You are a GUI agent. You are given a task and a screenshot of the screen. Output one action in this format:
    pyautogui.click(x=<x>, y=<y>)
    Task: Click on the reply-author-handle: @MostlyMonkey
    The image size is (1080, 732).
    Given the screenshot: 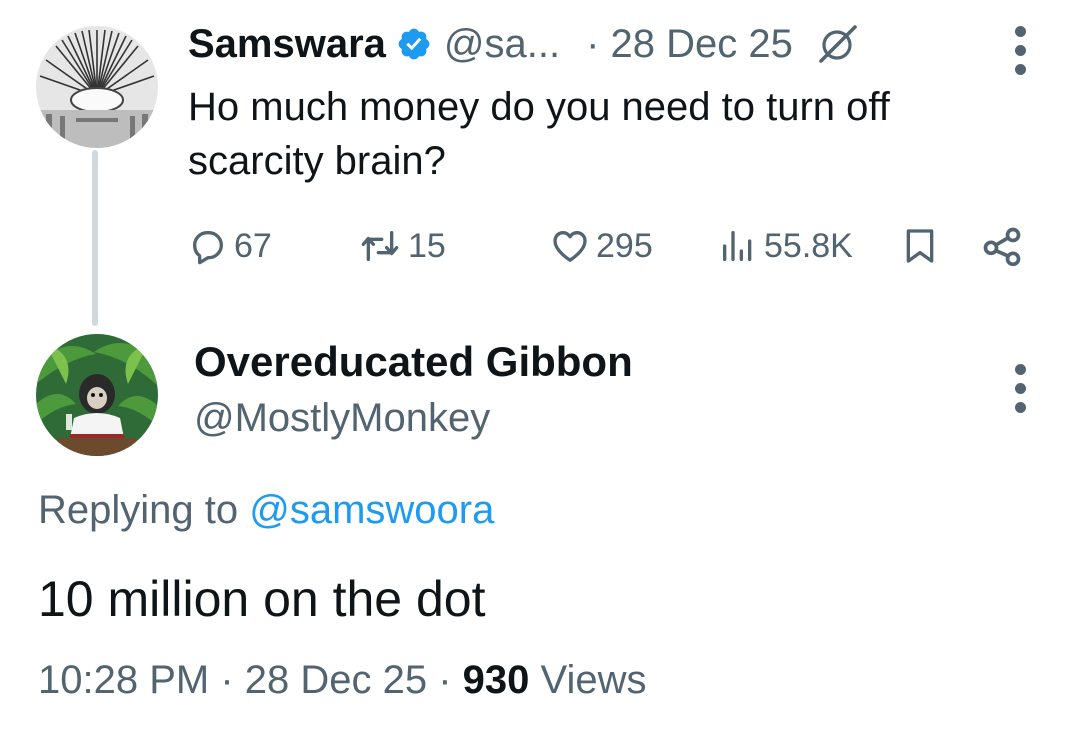 What is the action you would take?
    pyautogui.click(x=342, y=418)
    